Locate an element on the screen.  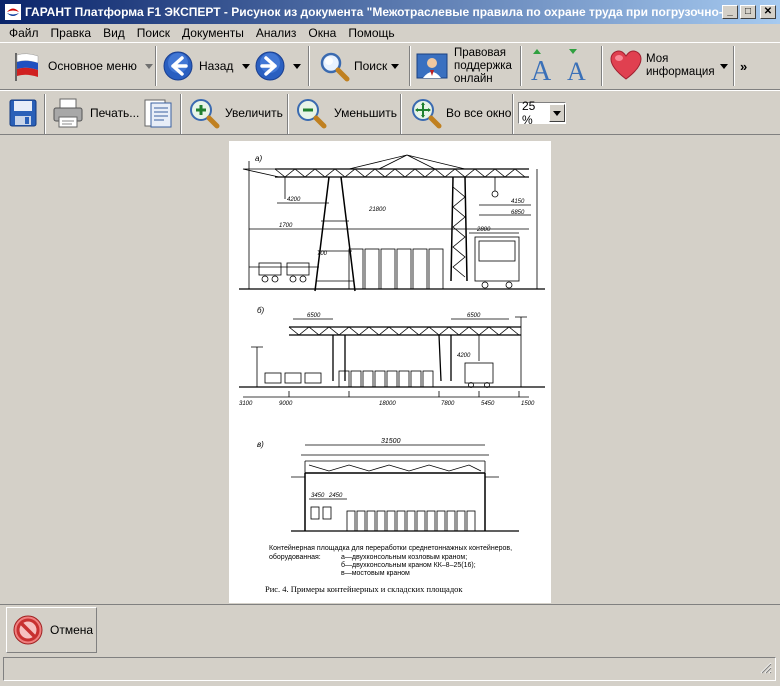
back-button: Назад is located at coordinates (206, 66).